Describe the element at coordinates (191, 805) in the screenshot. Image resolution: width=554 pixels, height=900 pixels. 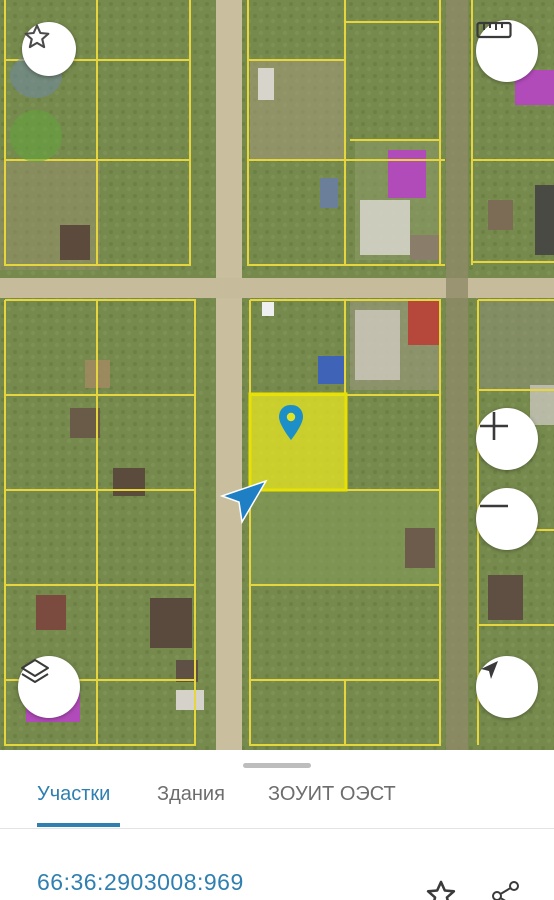
I see `tab-buildings: Здания` at that location.